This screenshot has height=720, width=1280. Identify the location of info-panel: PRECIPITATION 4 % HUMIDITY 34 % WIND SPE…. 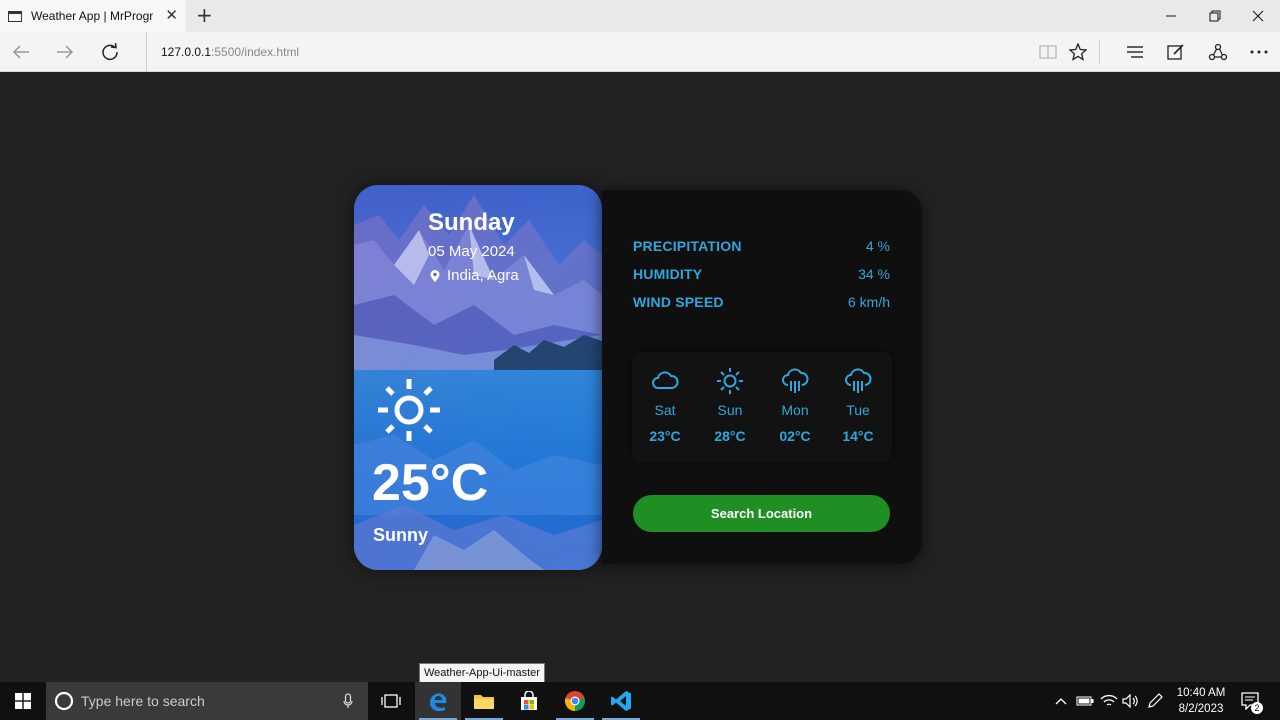
(762, 377).